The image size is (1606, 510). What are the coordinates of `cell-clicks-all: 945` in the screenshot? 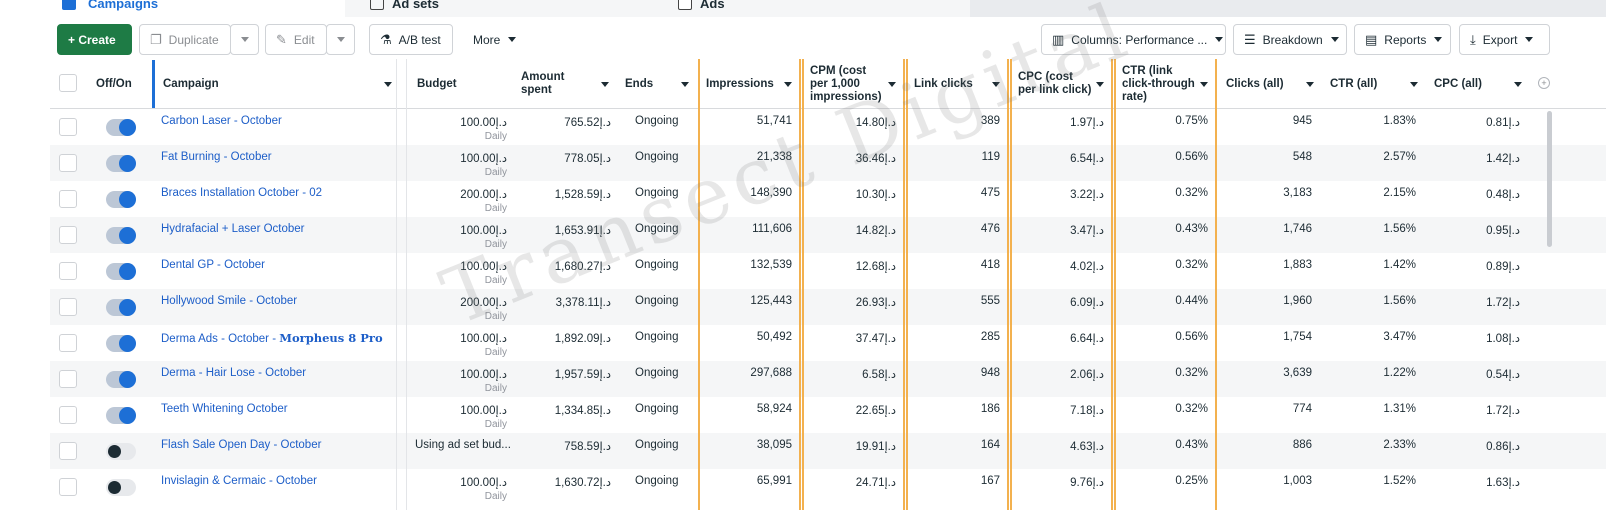 It's located at (1268, 127).